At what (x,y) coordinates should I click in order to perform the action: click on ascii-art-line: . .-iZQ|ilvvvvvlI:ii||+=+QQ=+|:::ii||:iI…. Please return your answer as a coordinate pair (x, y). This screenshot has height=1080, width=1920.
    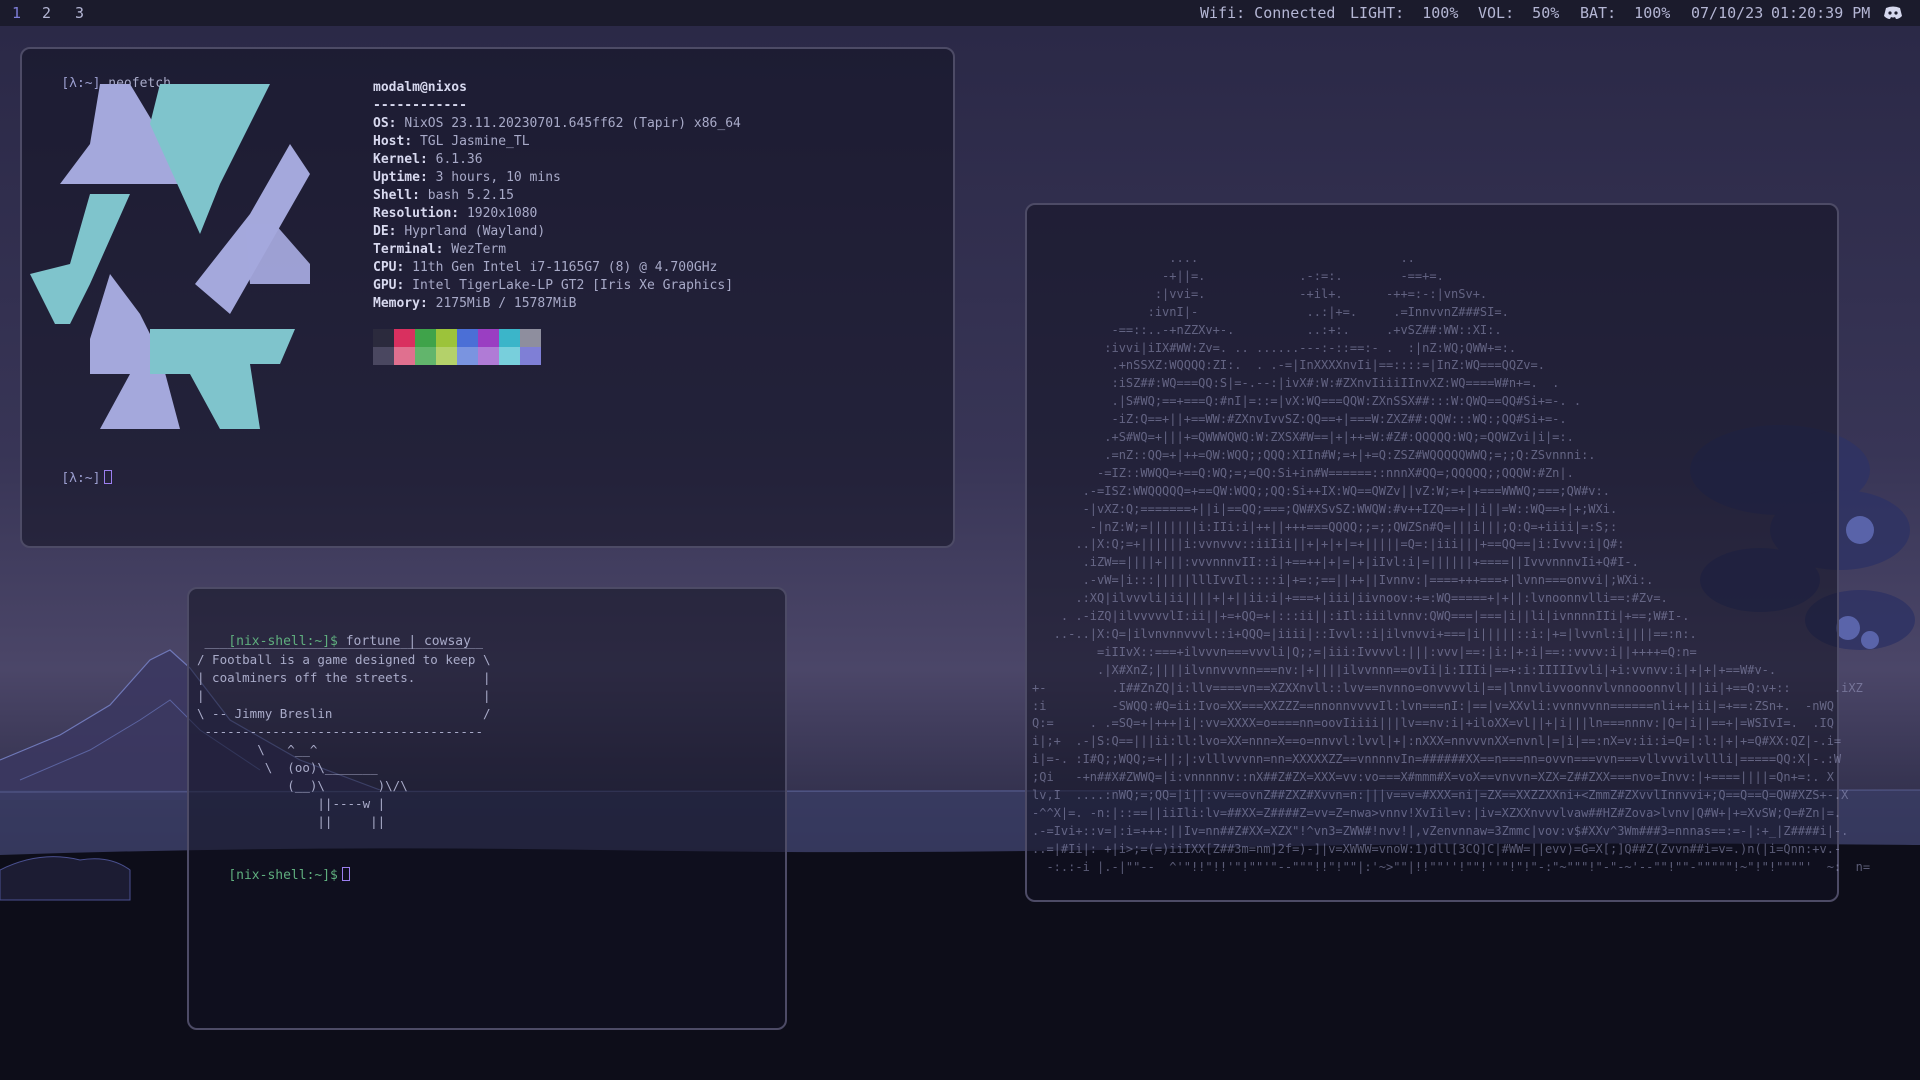
    Looking at the image, I should click on (1361, 616).